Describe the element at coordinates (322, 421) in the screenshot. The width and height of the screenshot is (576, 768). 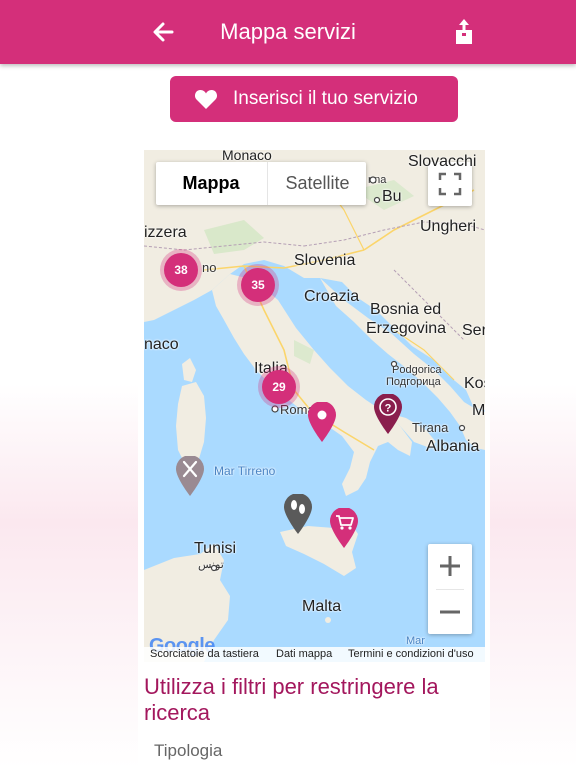
I see `location-pin-icon` at that location.